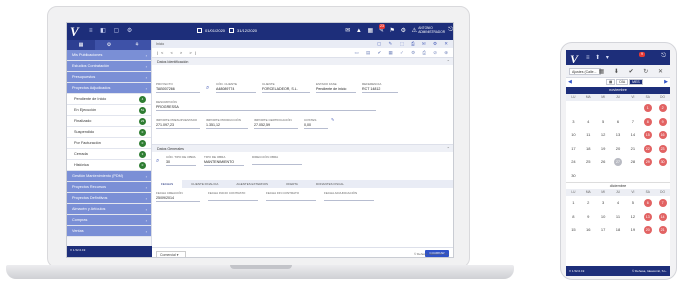 The height and width of the screenshot is (294, 700). Describe the element at coordinates (662, 149) in the screenshot. I see `calendar-day: 23` at that location.